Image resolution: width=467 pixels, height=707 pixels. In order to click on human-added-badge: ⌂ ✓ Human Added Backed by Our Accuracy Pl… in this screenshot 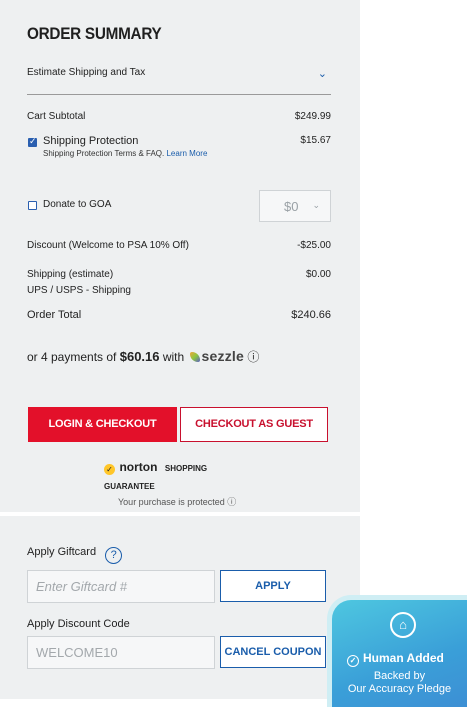, I will do `click(397, 651)`.